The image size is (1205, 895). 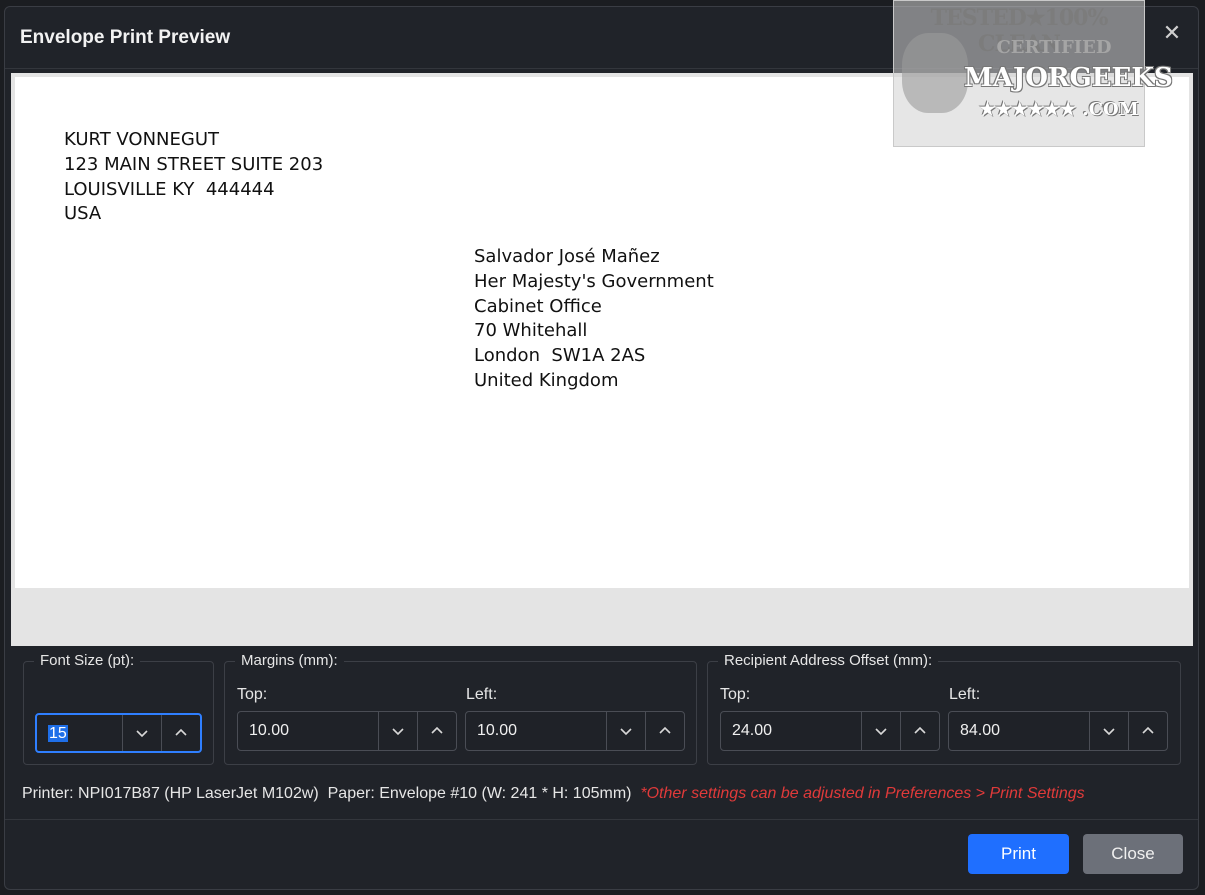 I want to click on margins-top-stepper: 10.00, so click(x=347, y=731).